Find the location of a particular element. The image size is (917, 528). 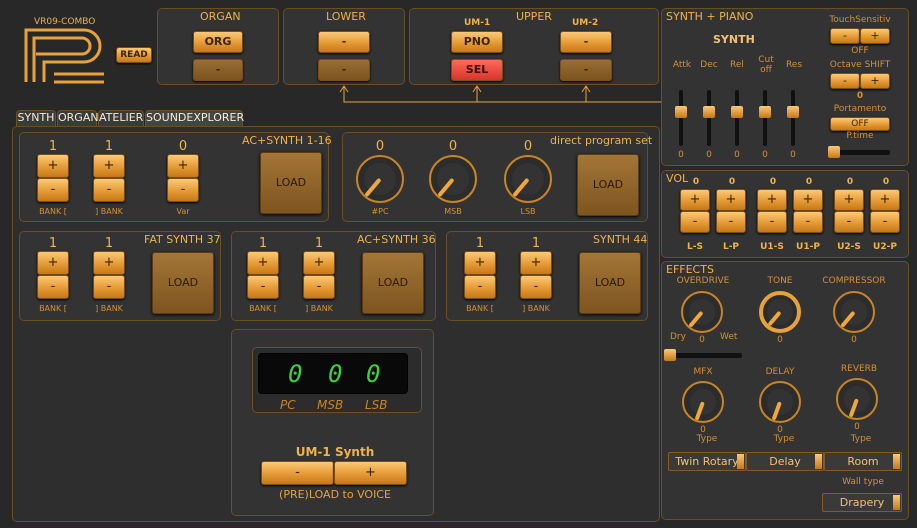

um2-button-2: - is located at coordinates (586, 70).